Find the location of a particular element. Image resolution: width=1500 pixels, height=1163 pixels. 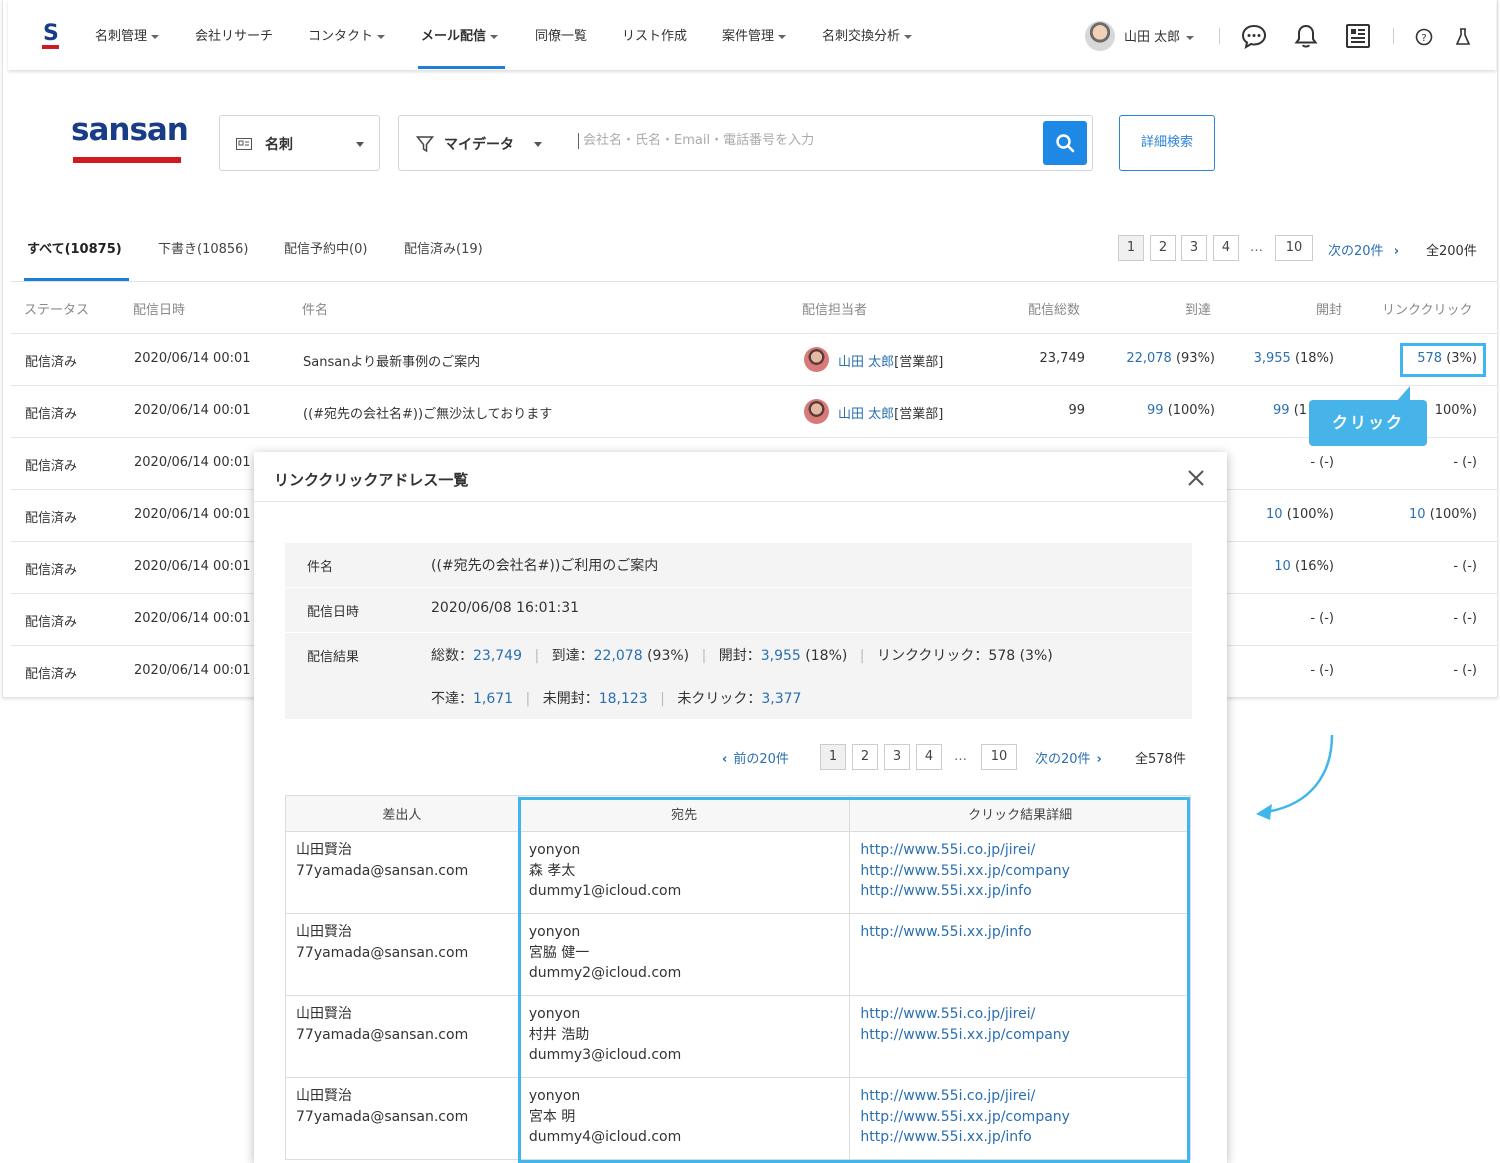

total-link: 23,749 is located at coordinates (497, 656).